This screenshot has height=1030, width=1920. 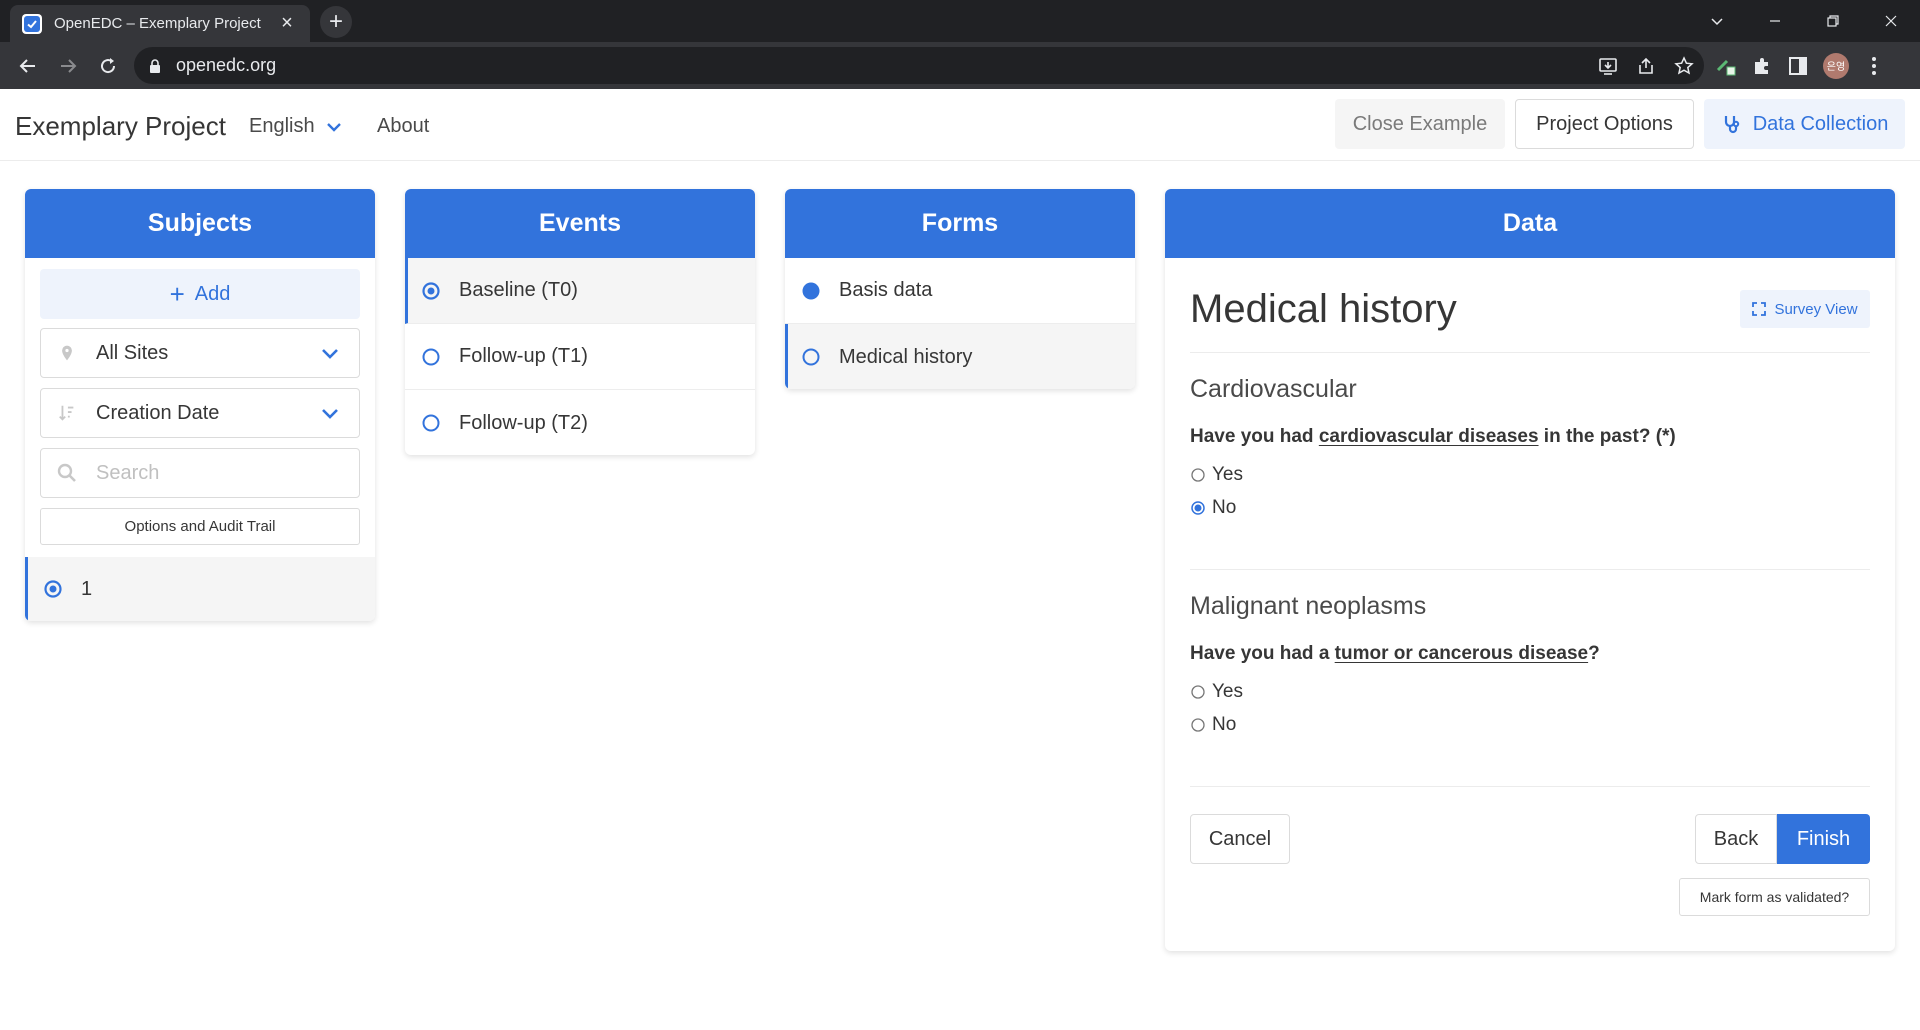 I want to click on openedc-favicon-icon, so click(x=32, y=23).